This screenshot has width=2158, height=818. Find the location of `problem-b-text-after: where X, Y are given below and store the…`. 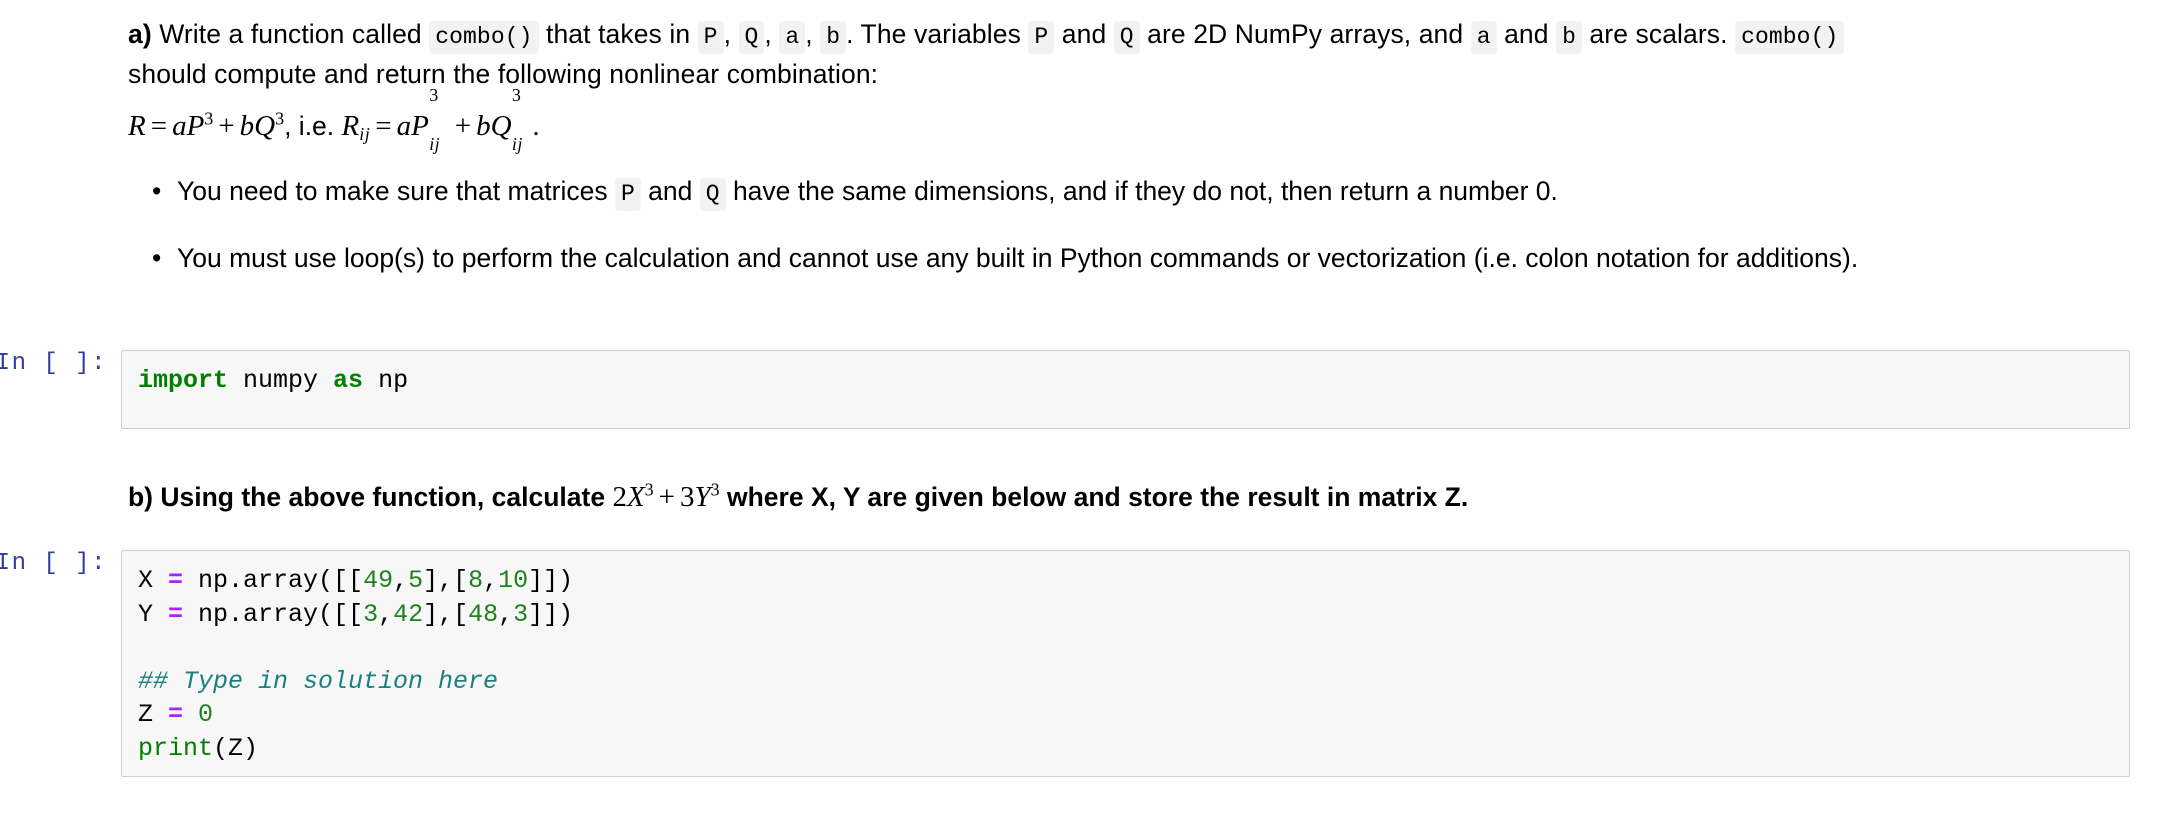

problem-b-text-after: where X, Y are given below and store the… is located at coordinates (1094, 497).